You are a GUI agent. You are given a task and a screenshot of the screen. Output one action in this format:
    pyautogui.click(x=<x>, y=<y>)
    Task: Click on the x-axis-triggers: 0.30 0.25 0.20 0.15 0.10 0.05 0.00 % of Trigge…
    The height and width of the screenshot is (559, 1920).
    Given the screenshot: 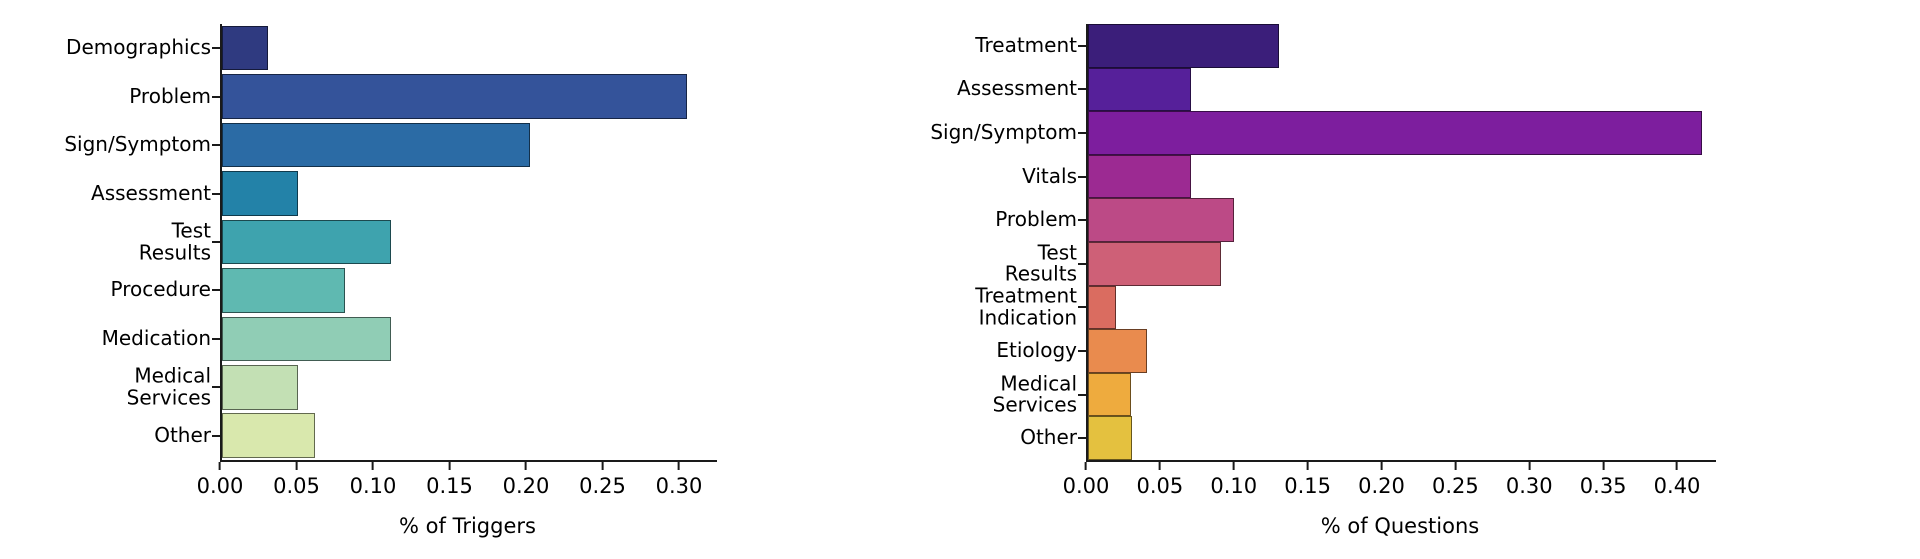 What is the action you would take?
    pyautogui.click(x=456, y=500)
    